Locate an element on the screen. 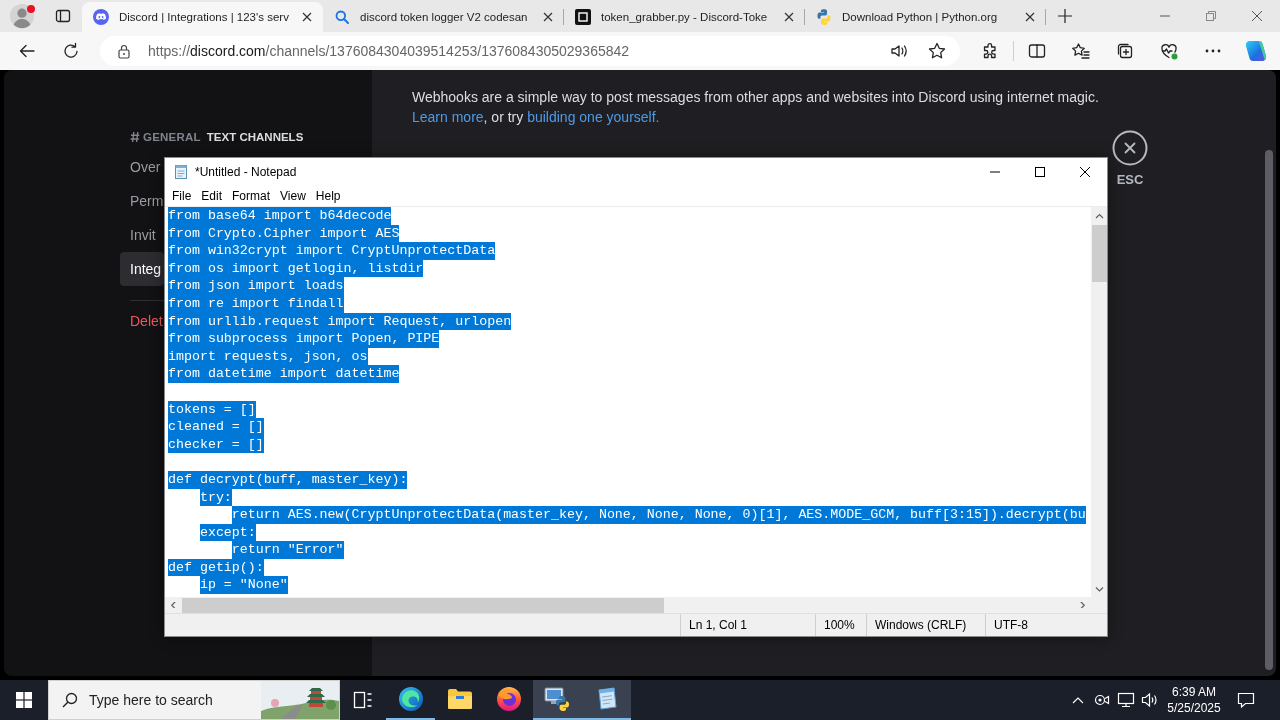 The width and height of the screenshot is (1280, 720). camera-icon is located at coordinates (1102, 700).